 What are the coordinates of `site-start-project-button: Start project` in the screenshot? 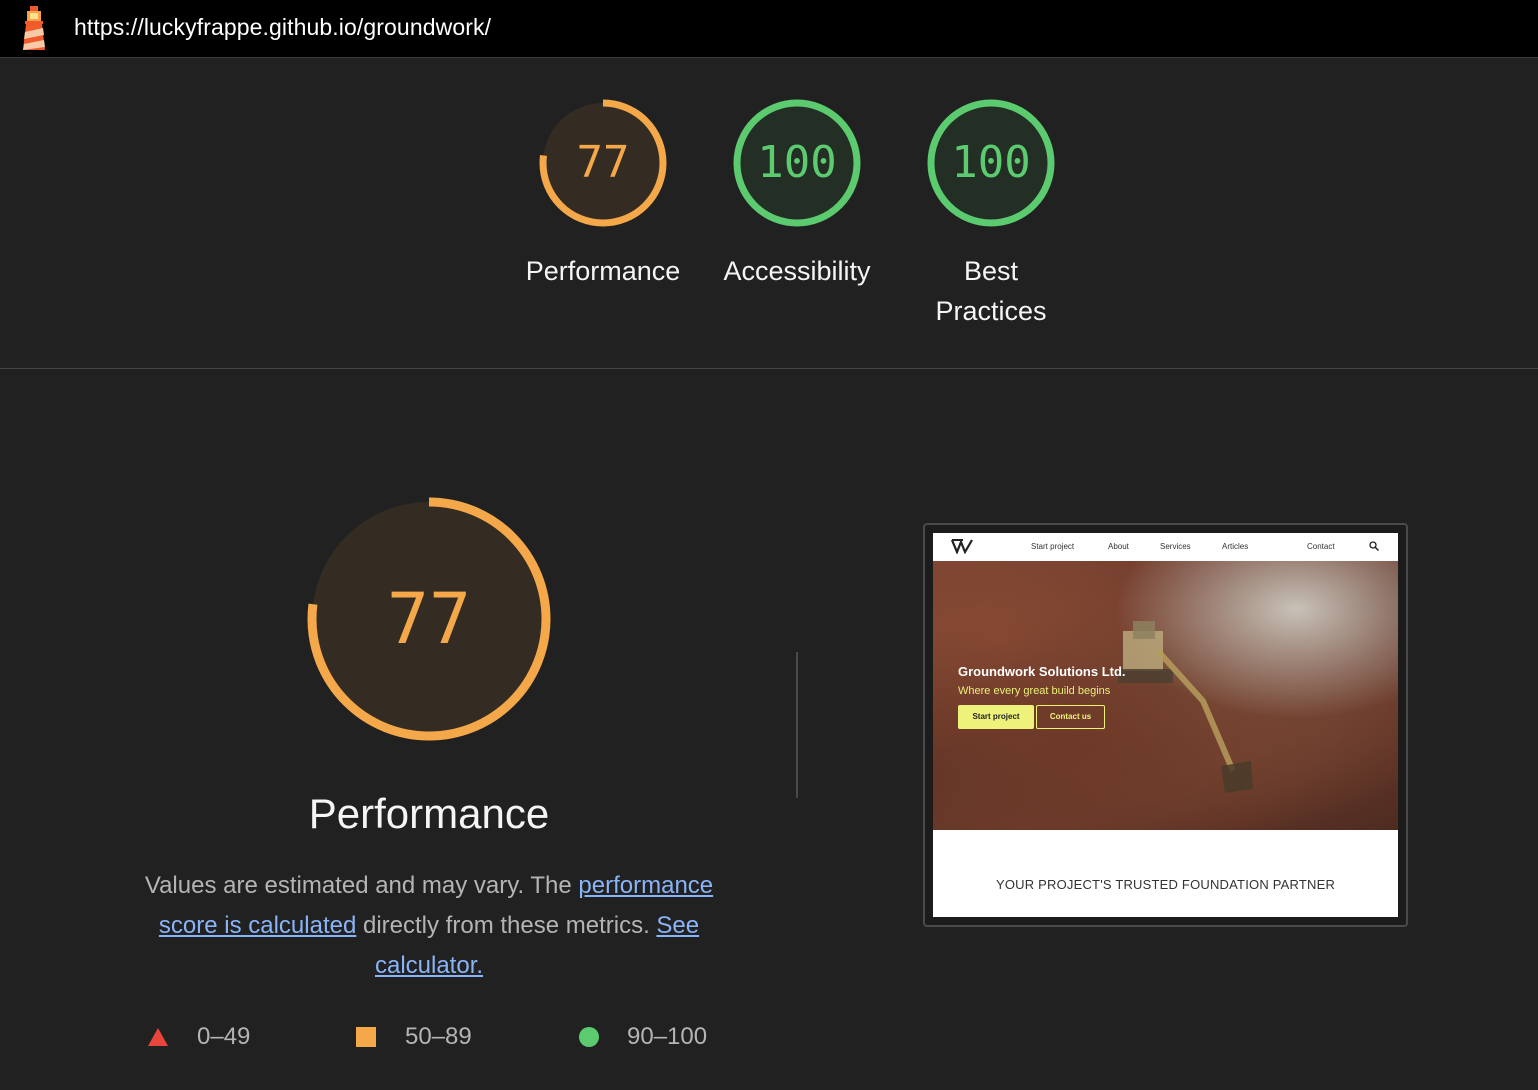 It's located at (996, 717).